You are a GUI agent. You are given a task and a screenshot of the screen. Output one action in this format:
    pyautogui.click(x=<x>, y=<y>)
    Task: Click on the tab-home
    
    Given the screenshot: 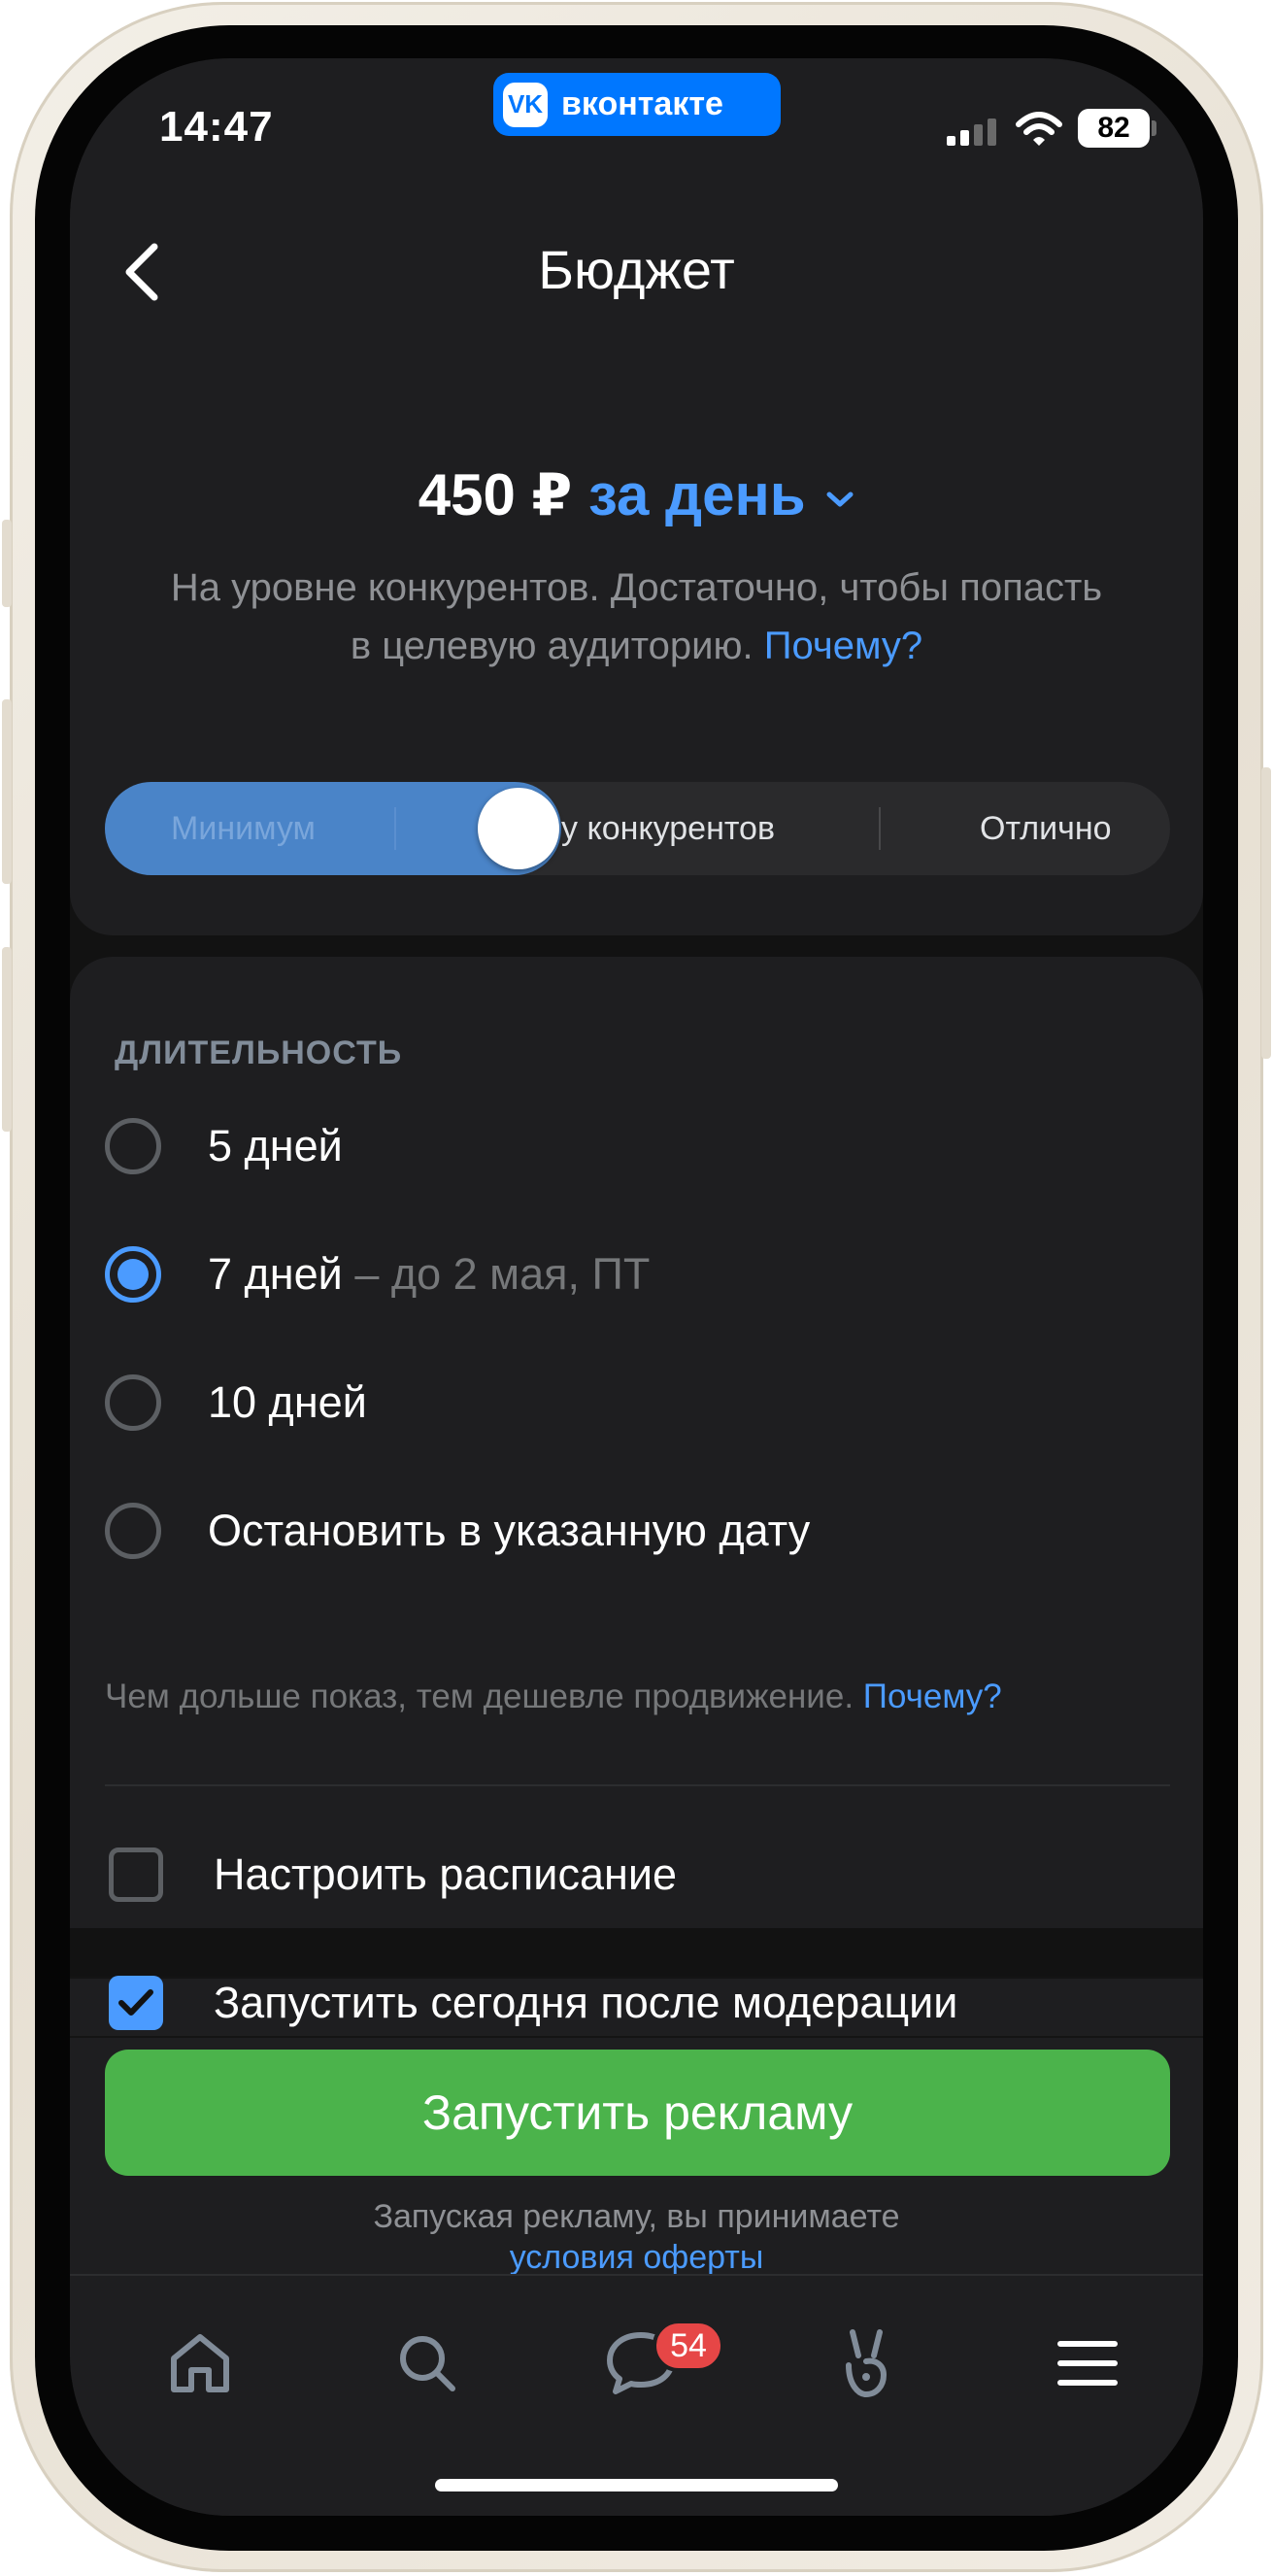 What is the action you would take?
    pyautogui.click(x=200, y=2363)
    